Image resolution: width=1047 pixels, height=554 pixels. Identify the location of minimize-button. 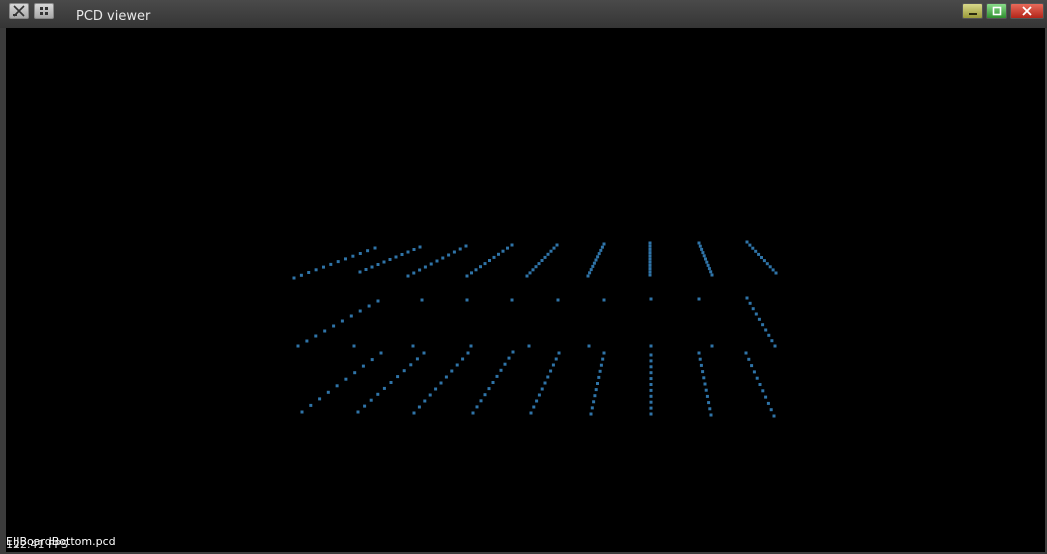
(972, 11).